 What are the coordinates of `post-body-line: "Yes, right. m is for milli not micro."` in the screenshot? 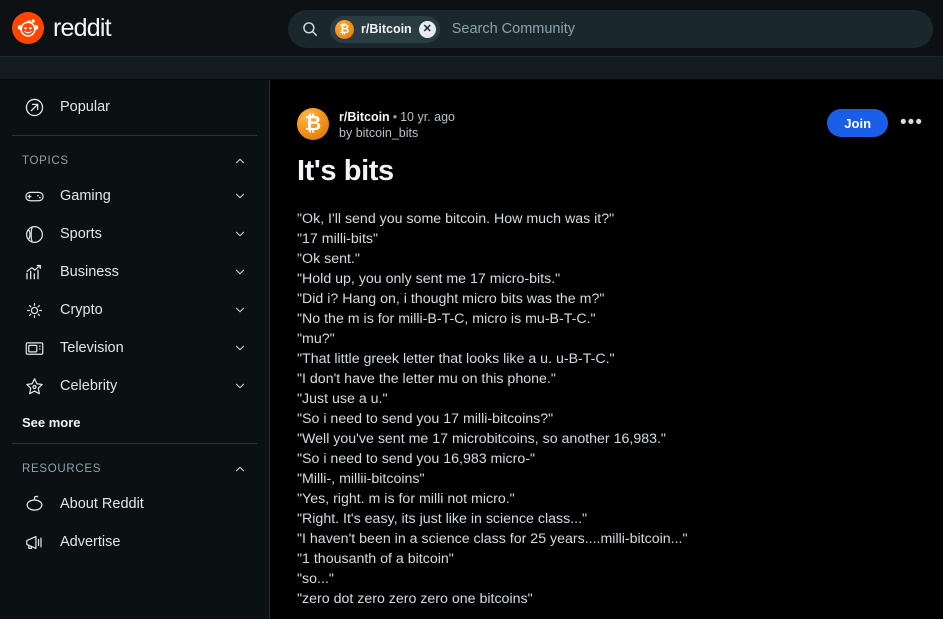 It's located at (406, 499).